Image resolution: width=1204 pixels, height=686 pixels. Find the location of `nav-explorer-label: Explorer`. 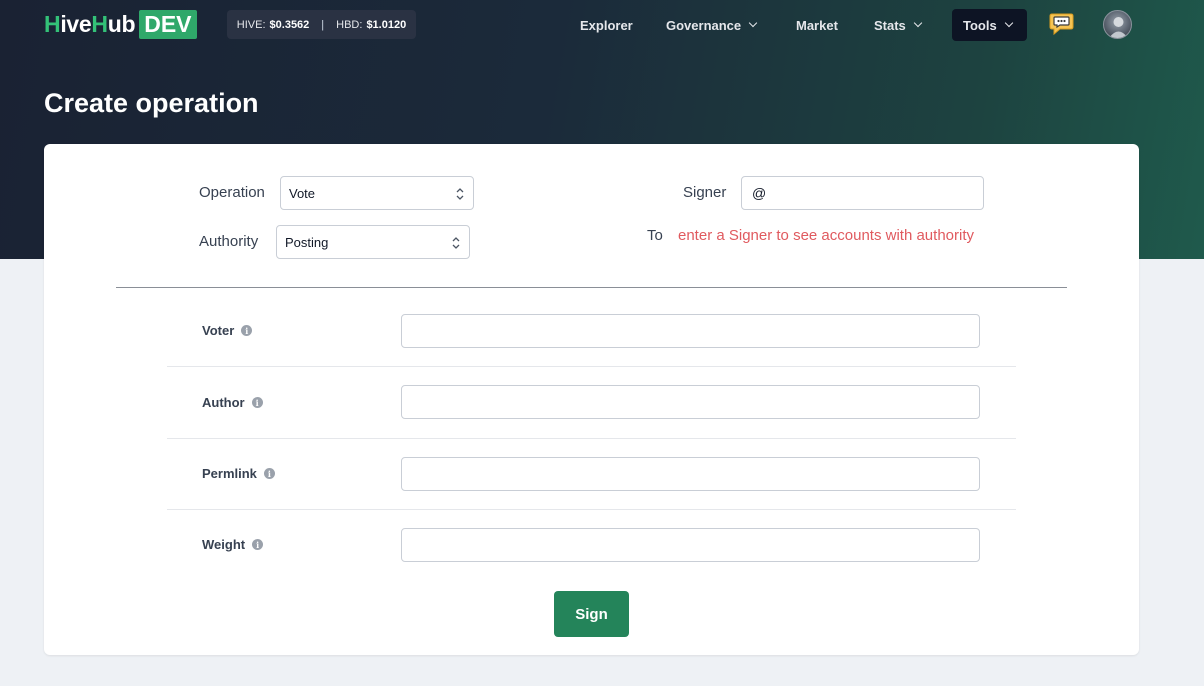

nav-explorer-label: Explorer is located at coordinates (606, 25).